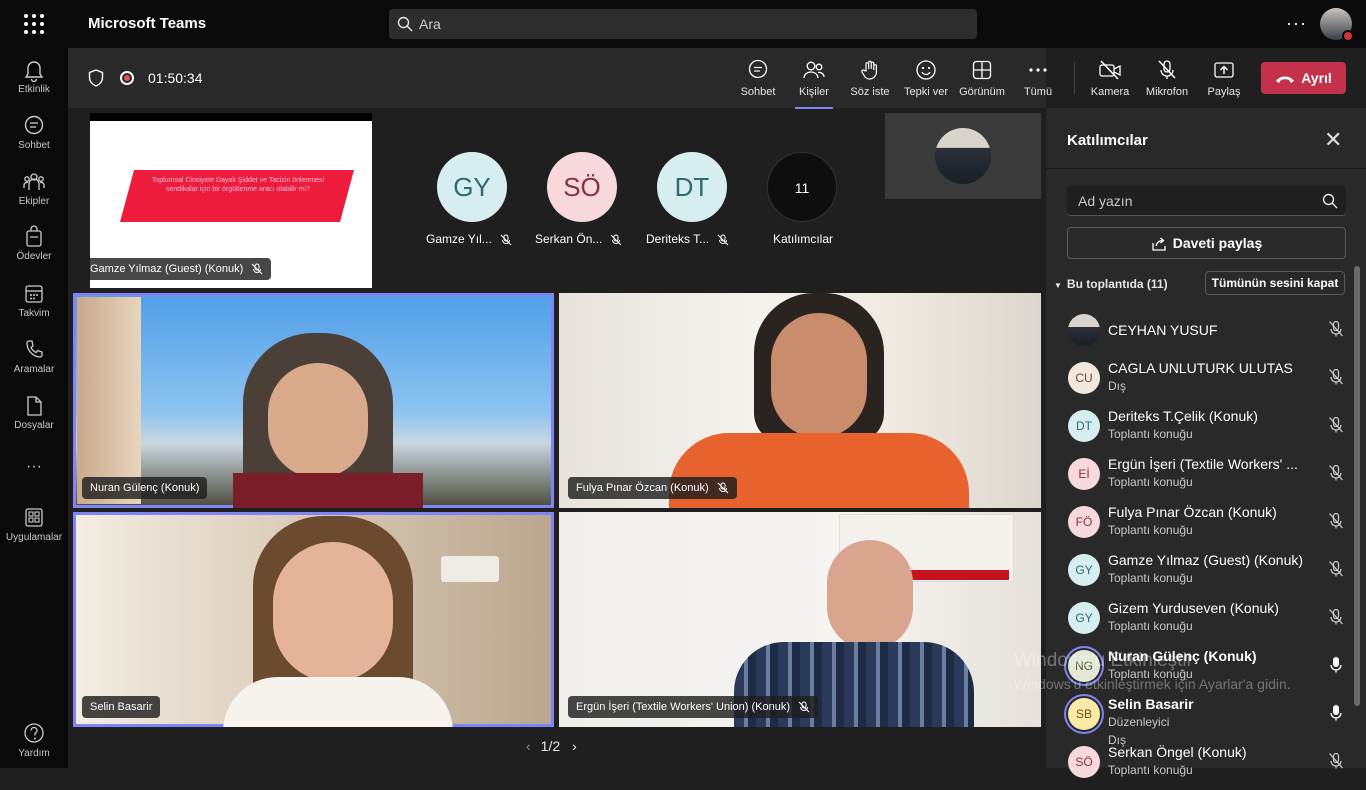 This screenshot has height=790, width=1366. I want to click on persona-avatar: DT, so click(692, 187).